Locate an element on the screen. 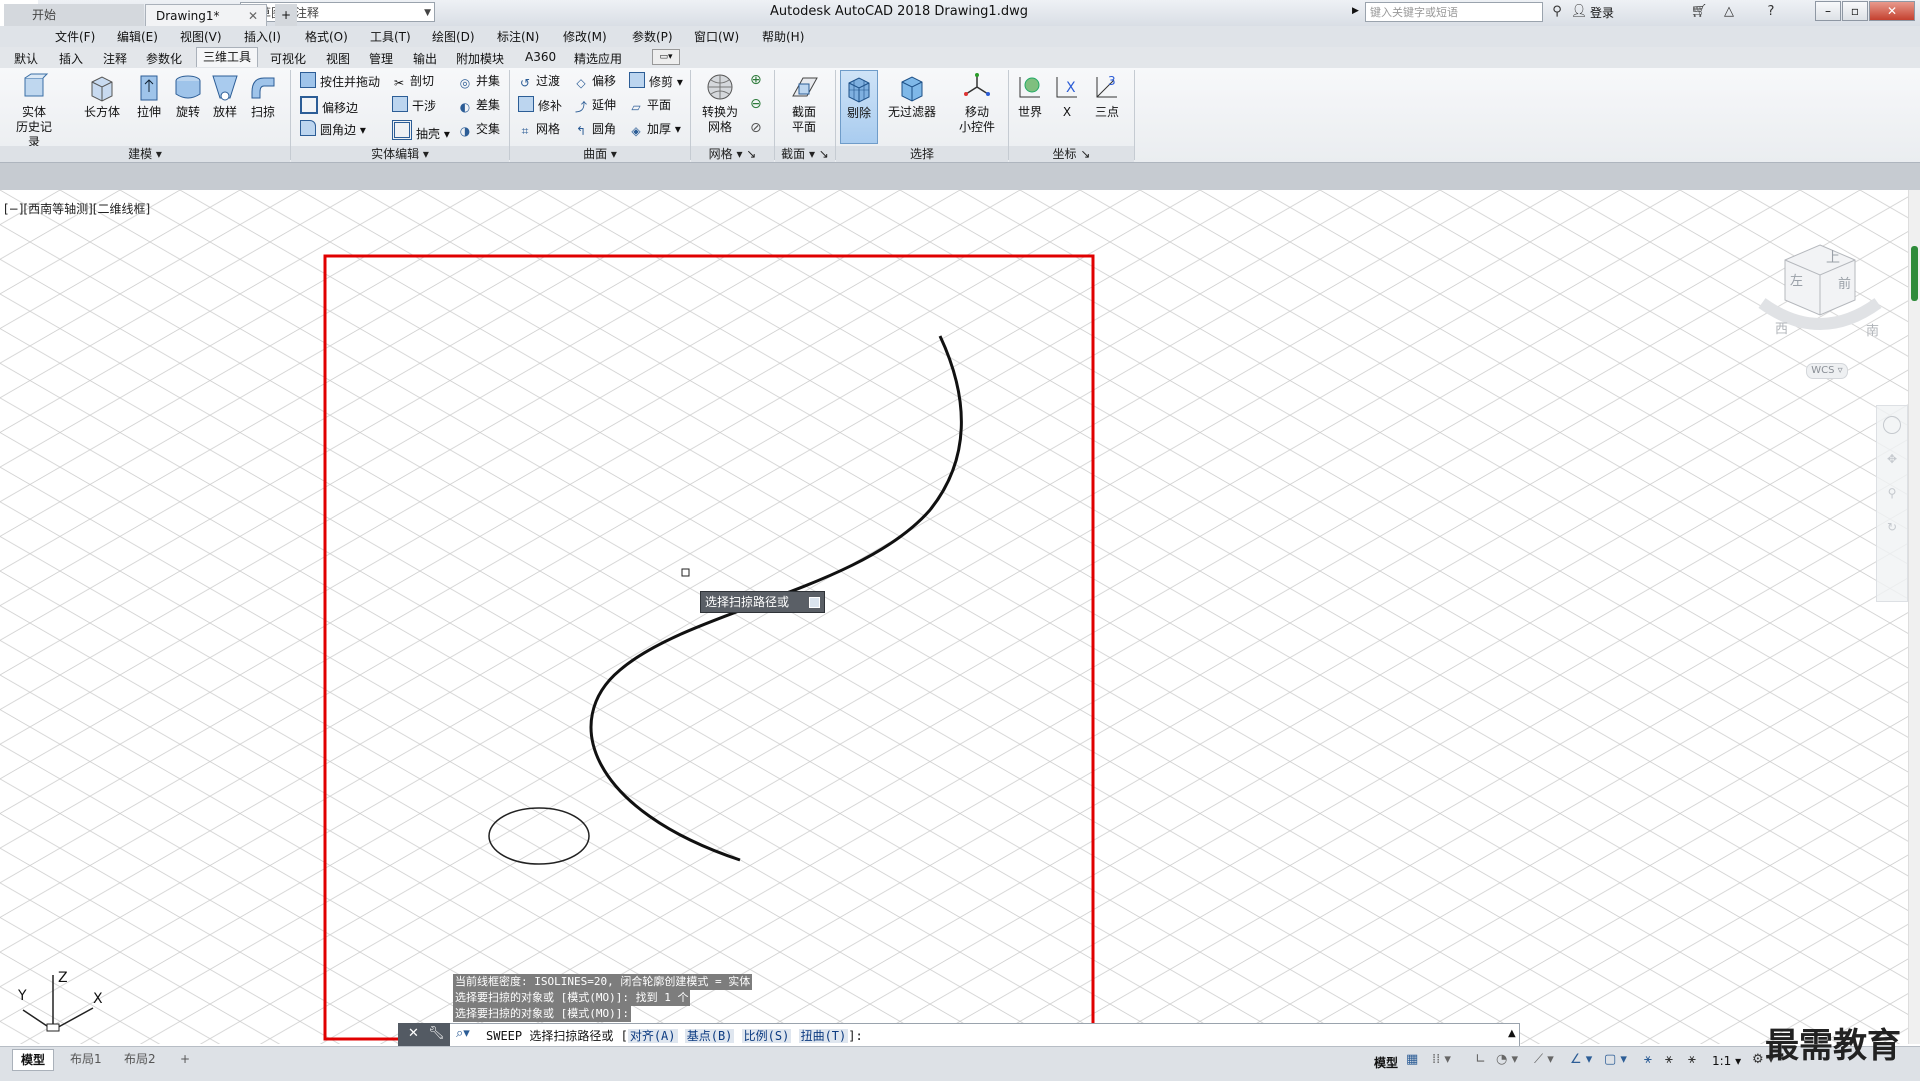 The height and width of the screenshot is (1081, 1920). model-space-button: 模型 is located at coordinates (1386, 1062).